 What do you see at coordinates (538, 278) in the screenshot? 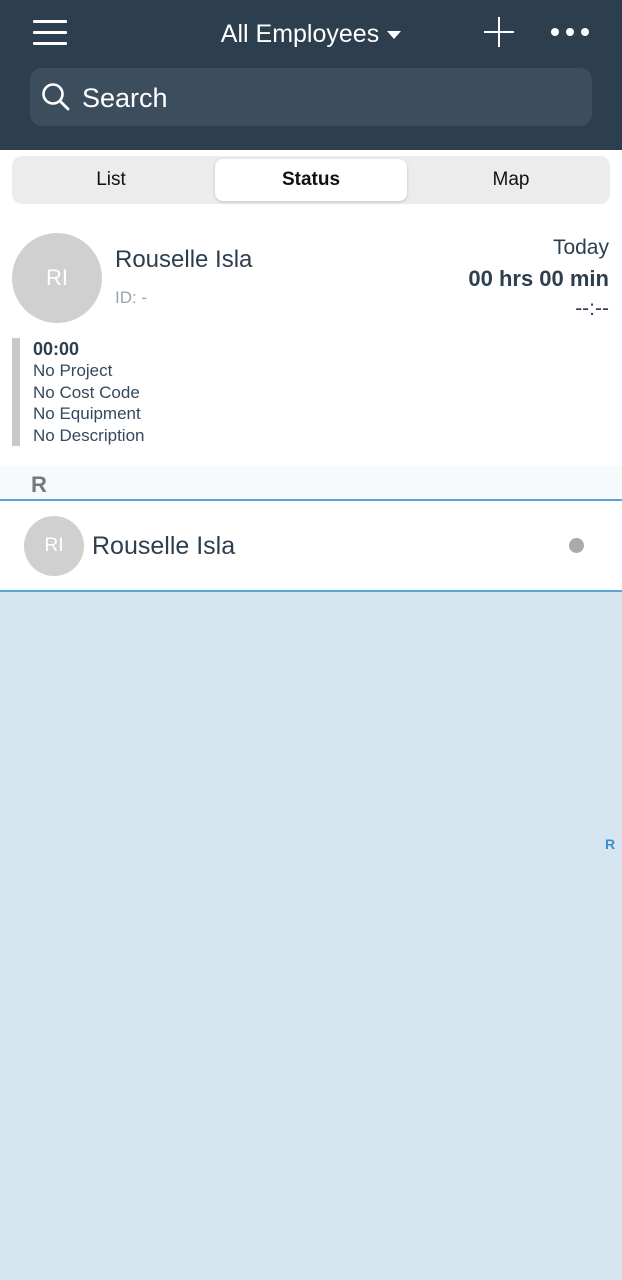
I see `hours-total: 00 hrs 00 min` at bounding box center [538, 278].